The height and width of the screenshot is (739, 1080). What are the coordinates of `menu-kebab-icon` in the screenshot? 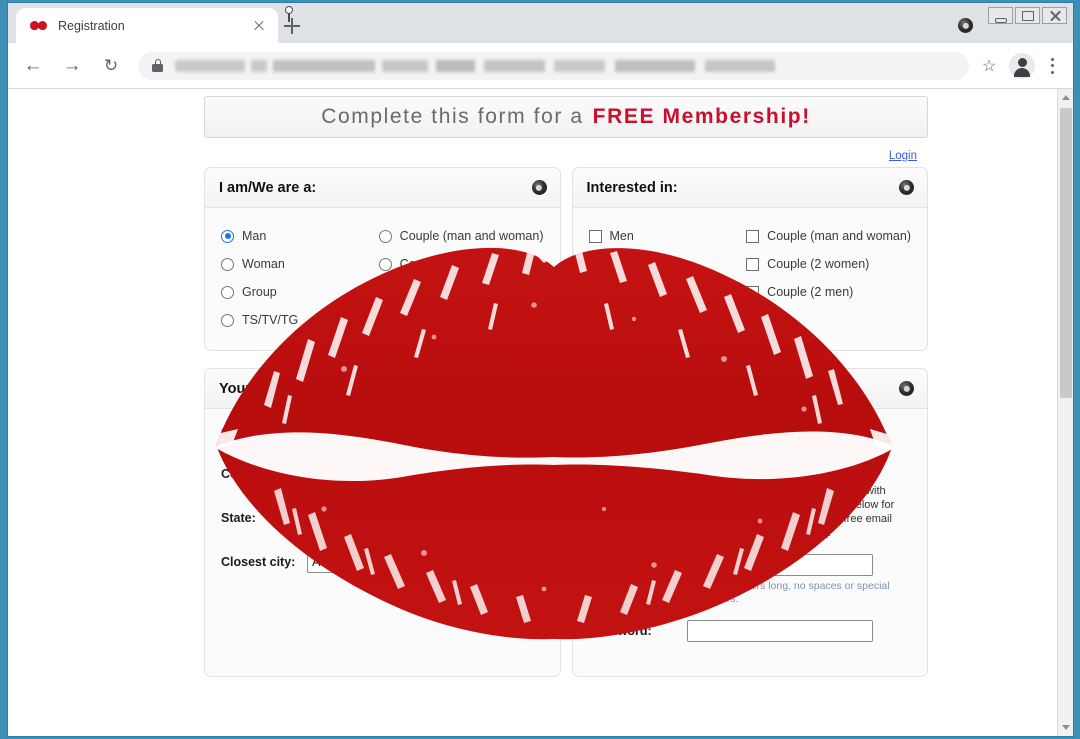 It's located at (1052, 66).